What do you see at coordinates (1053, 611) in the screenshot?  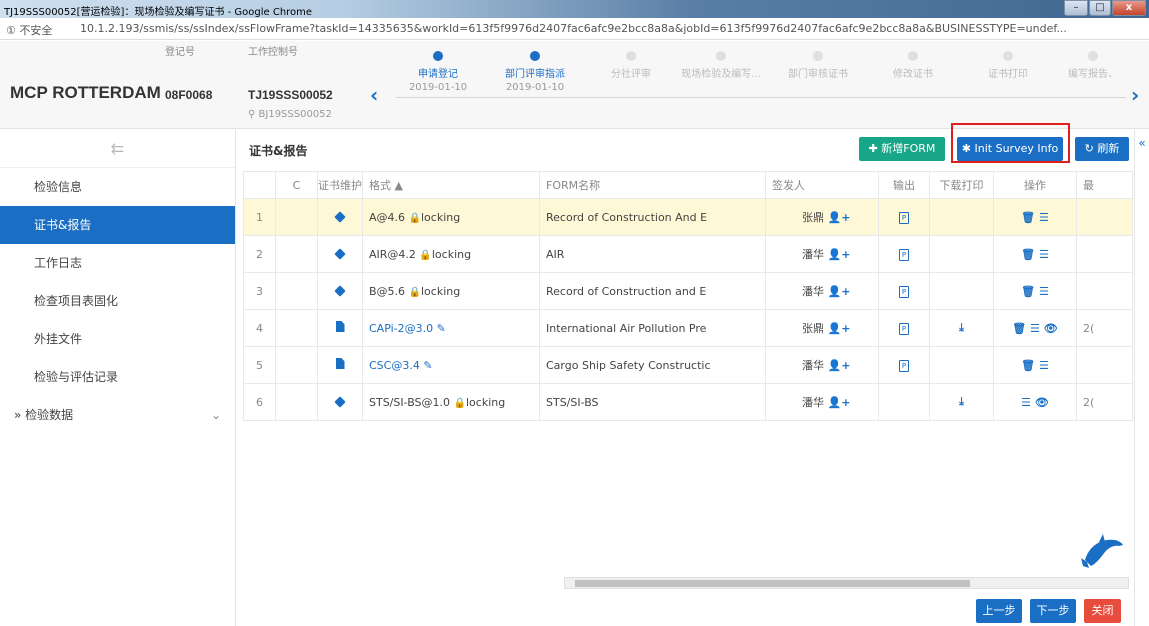 I see `next-step-button: 下一步` at bounding box center [1053, 611].